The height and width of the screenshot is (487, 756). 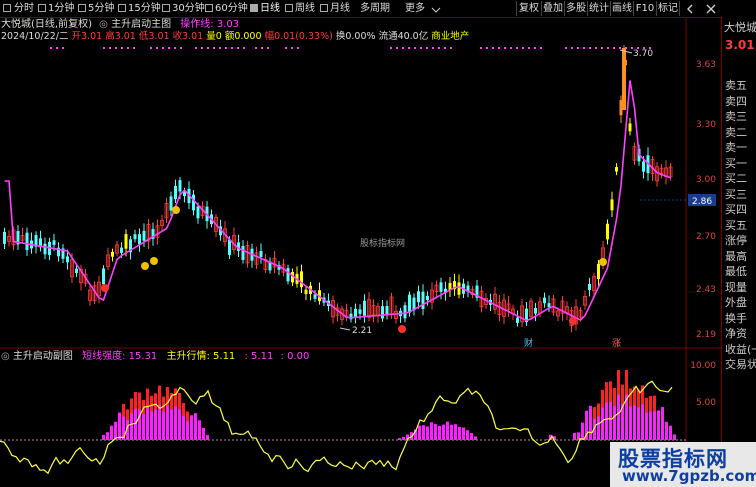 I want to click on stock-name: 大悦城, so click(x=740, y=27).